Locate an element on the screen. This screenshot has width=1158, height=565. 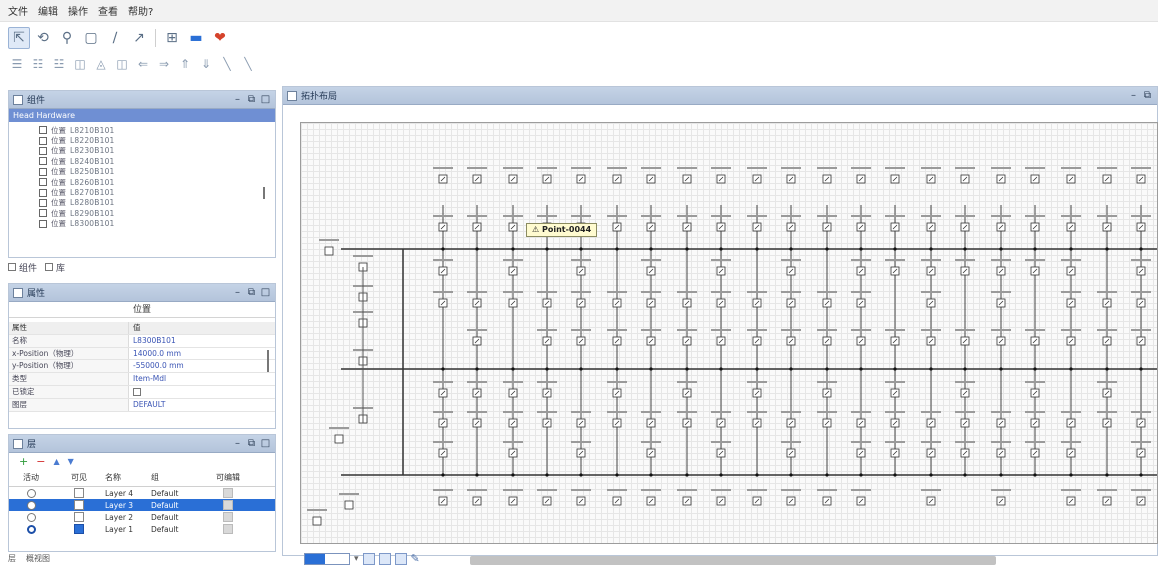
col-visible: 可见 is located at coordinates (79, 477).